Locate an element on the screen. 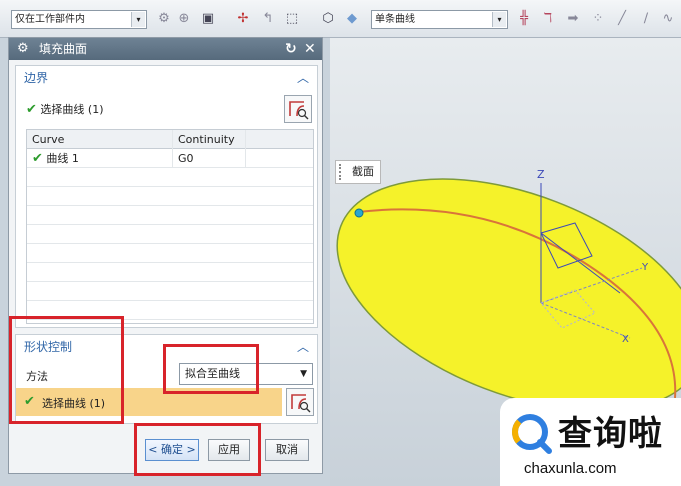 The width and height of the screenshot is (681, 486). shape-select-curve-label: 选择曲线 (1) is located at coordinates (74, 403).